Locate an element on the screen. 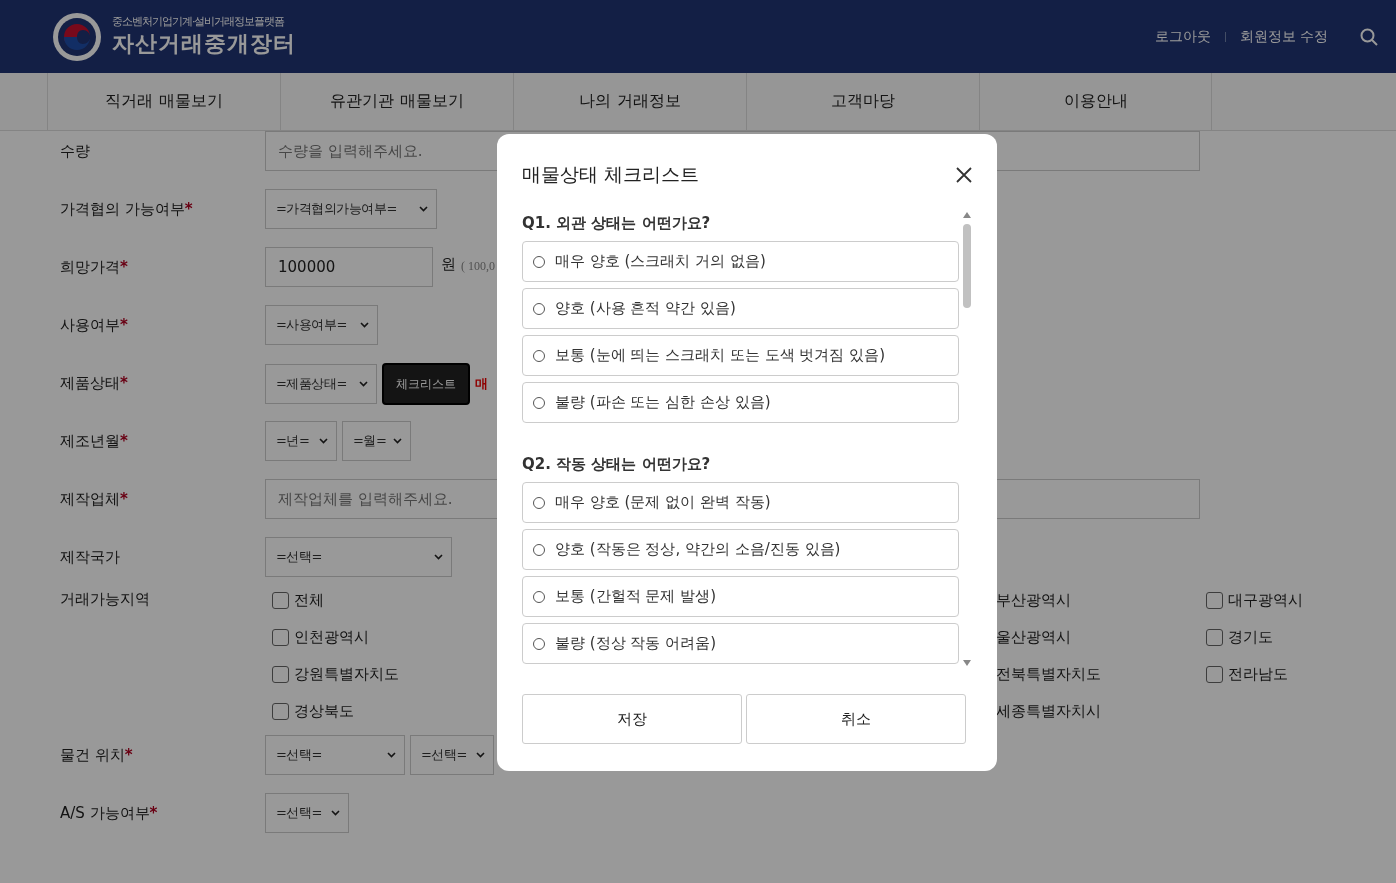 This screenshot has height=883, width=1396. price-note: ( 100,0 is located at coordinates (478, 266).